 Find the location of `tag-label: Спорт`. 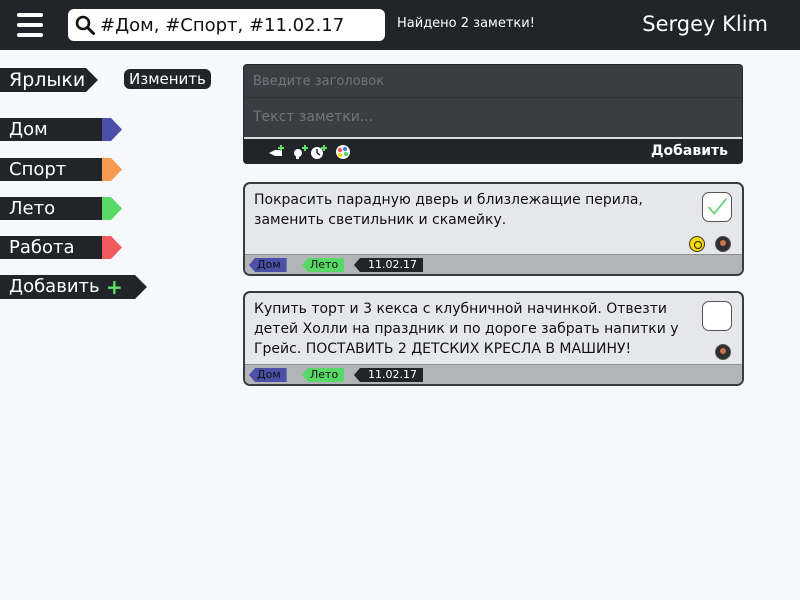

tag-label: Спорт is located at coordinates (38, 169).